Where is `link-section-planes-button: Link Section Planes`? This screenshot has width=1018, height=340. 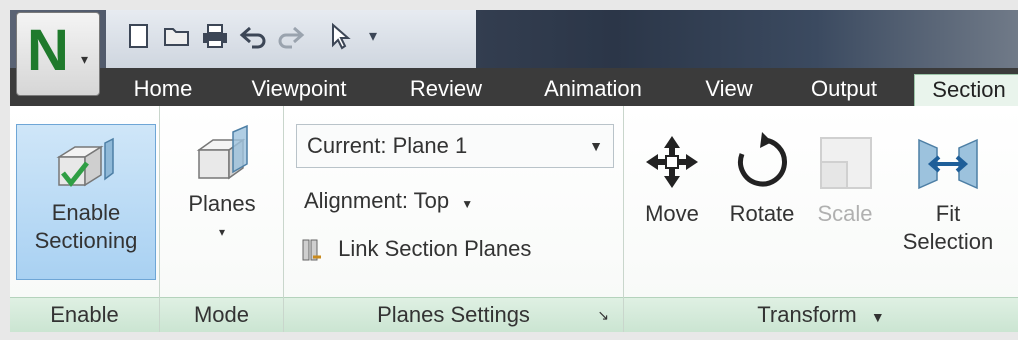 link-section-planes-button: Link Section Planes is located at coordinates (415, 249).